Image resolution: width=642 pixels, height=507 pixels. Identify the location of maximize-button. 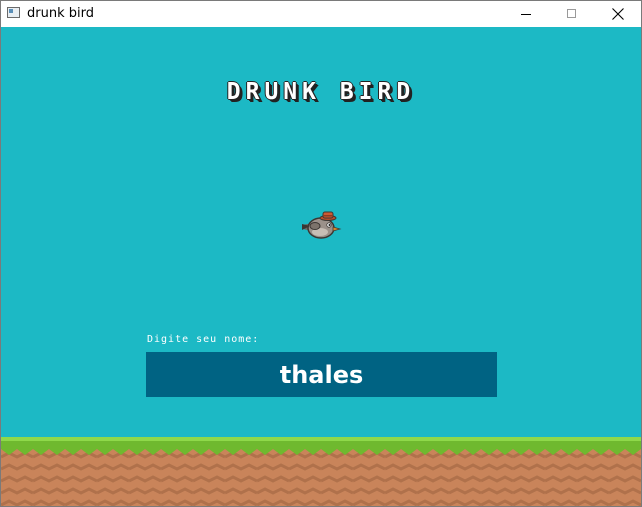
(572, 14).